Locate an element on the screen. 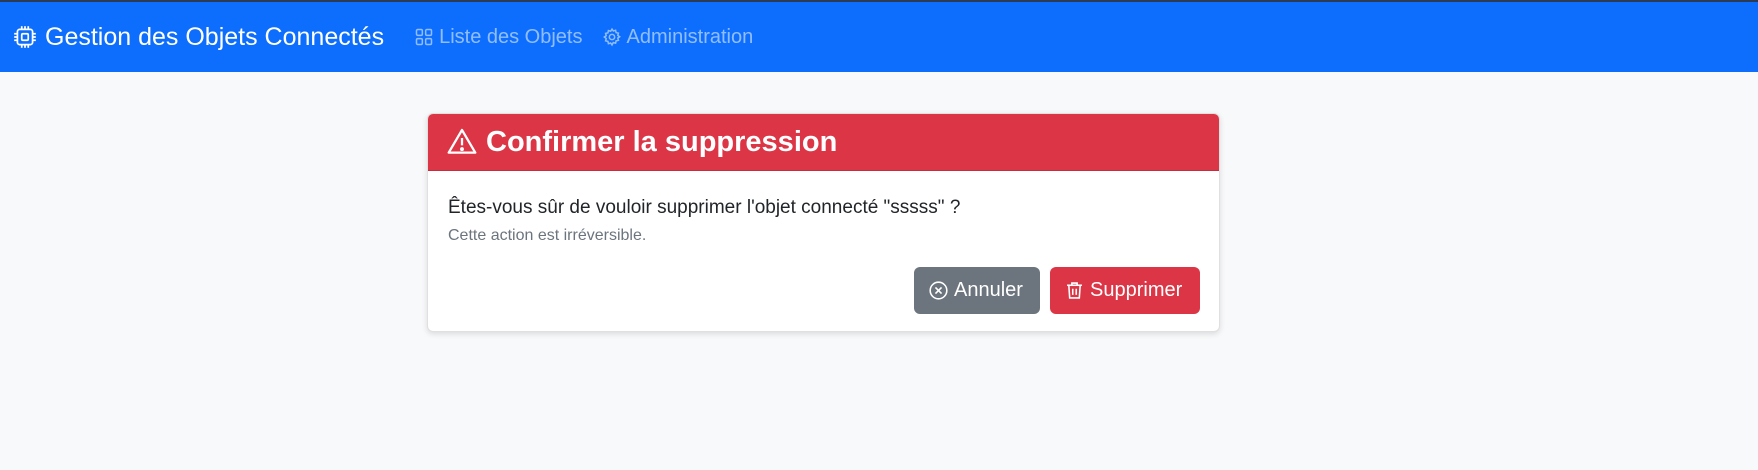  nav-link-administration: Administration is located at coordinates (678, 37).